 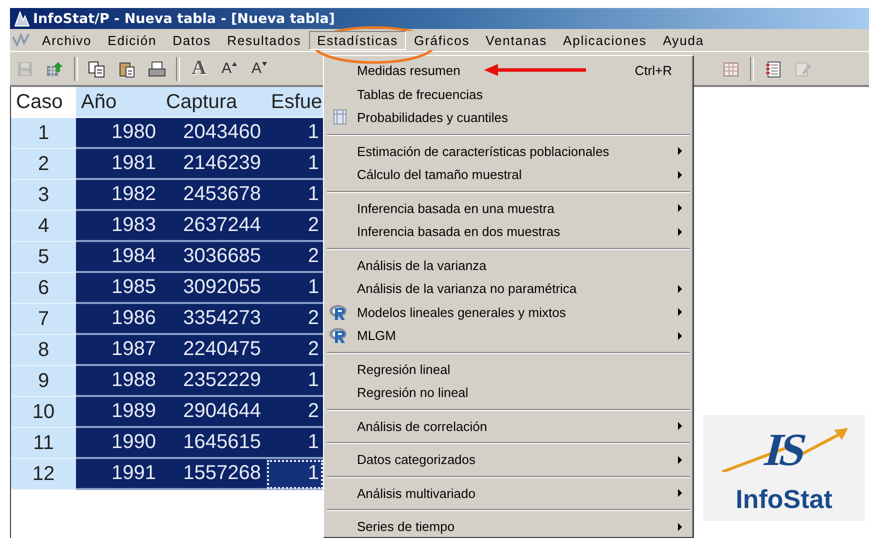 What do you see at coordinates (508, 369) in the screenshot?
I see `menu-option: Regresión lineal` at bounding box center [508, 369].